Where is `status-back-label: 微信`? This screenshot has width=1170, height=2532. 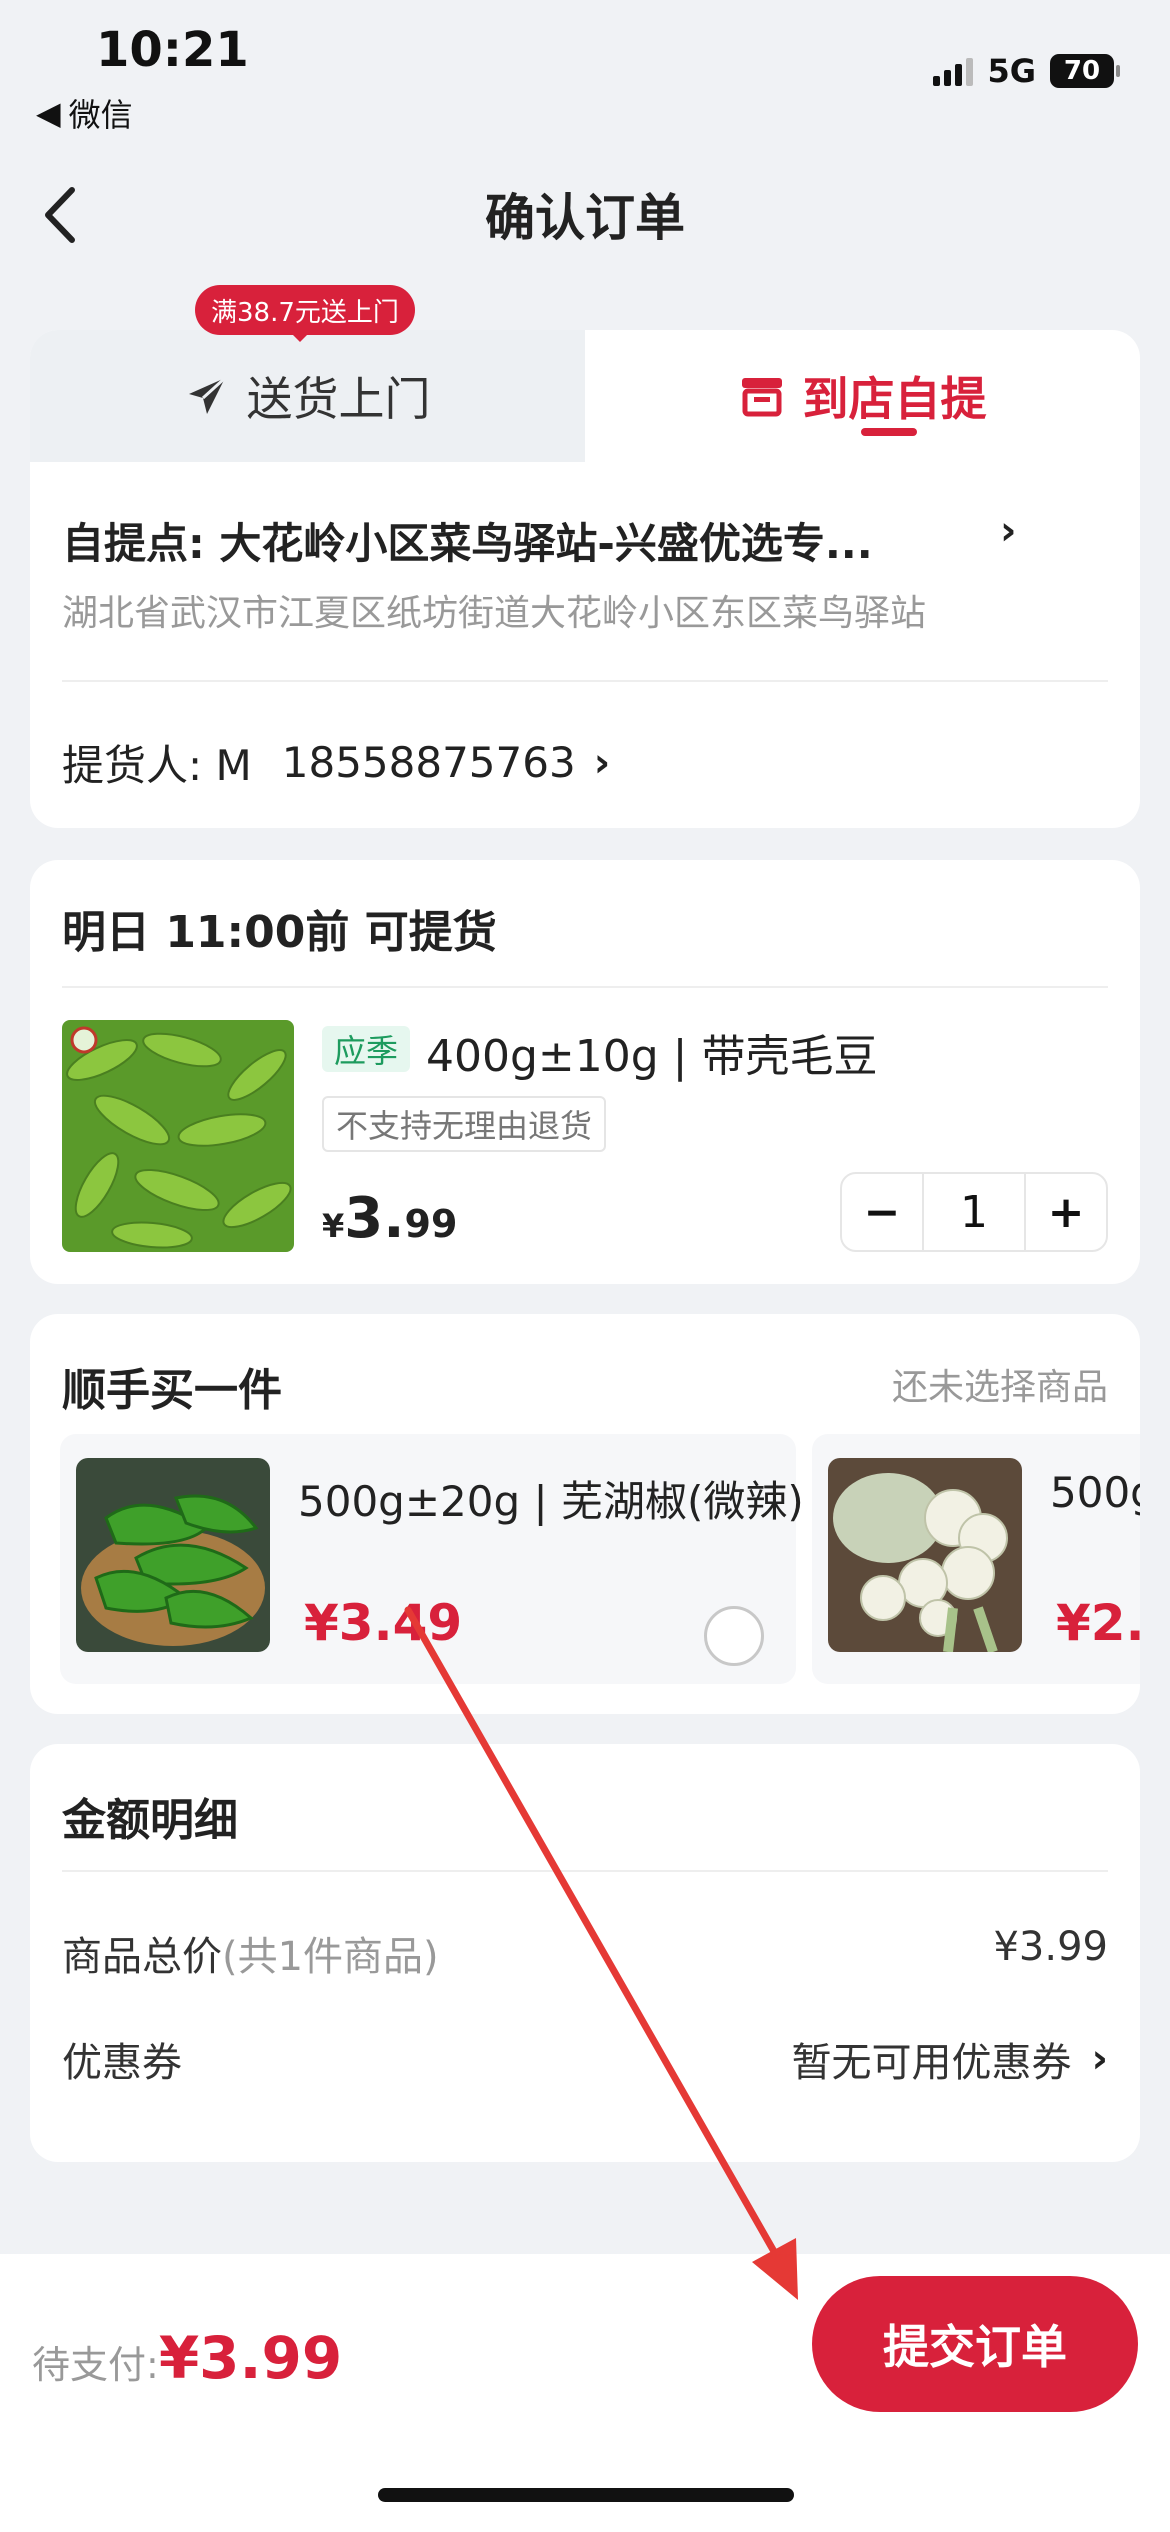 status-back-label: 微信 is located at coordinates (100, 115).